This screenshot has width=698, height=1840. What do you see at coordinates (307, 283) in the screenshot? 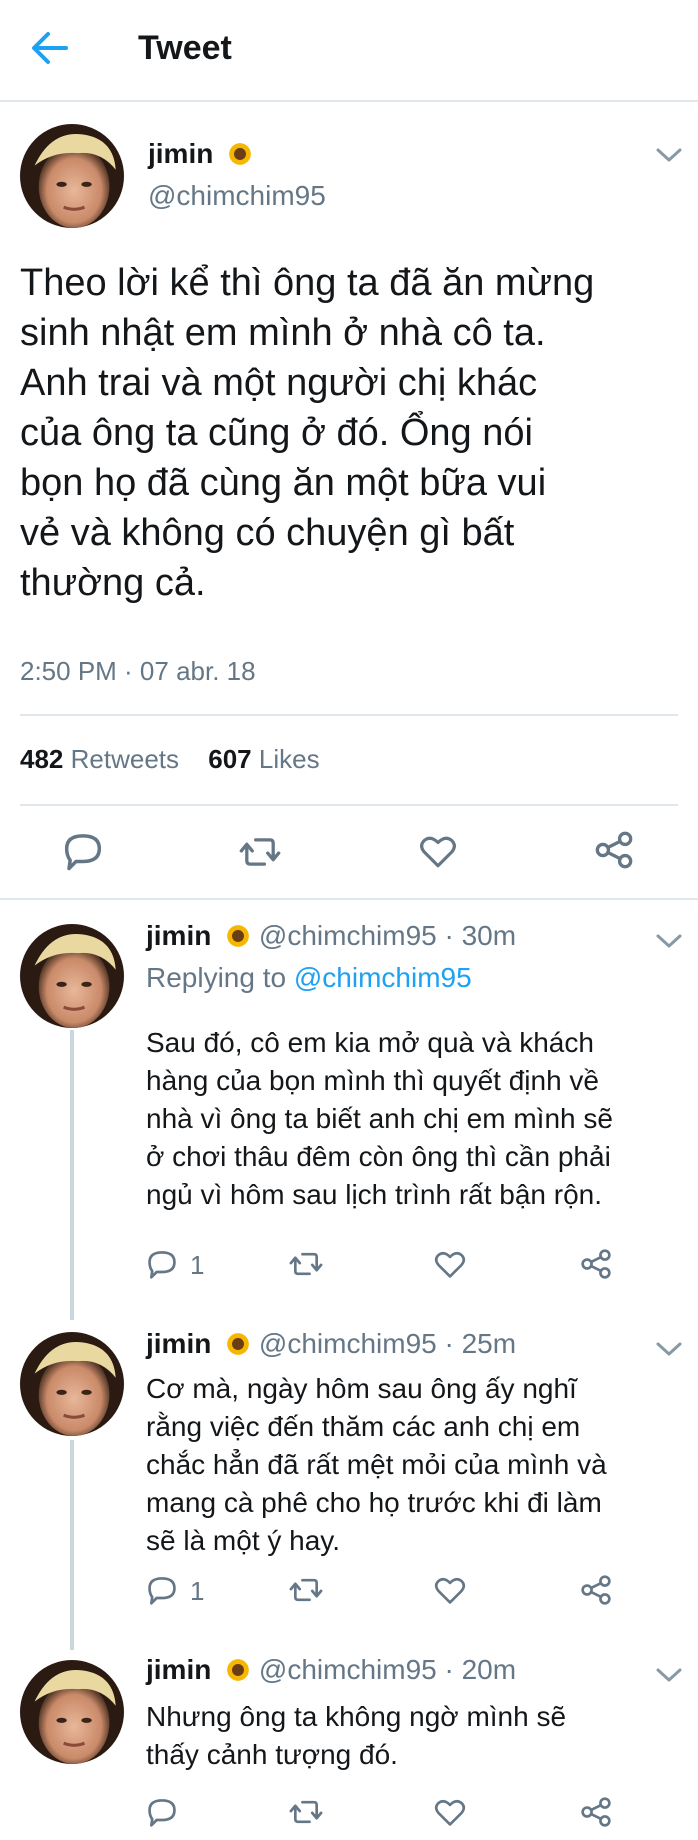
I see `tweet-text-line: Theo lời kể thì ông ta đã ăn mừng` at bounding box center [307, 283].